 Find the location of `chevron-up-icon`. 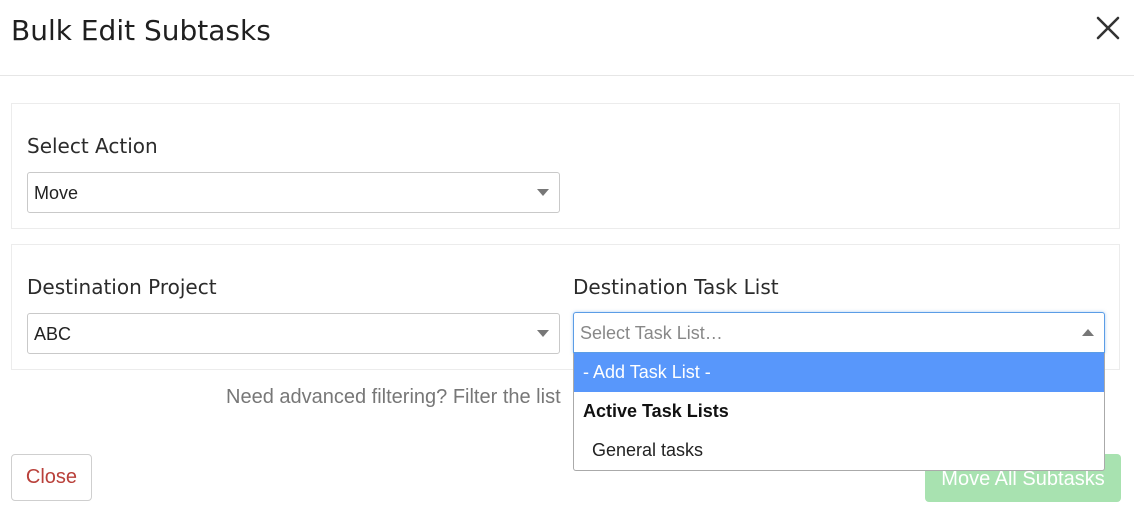

chevron-up-icon is located at coordinates (1088, 332).